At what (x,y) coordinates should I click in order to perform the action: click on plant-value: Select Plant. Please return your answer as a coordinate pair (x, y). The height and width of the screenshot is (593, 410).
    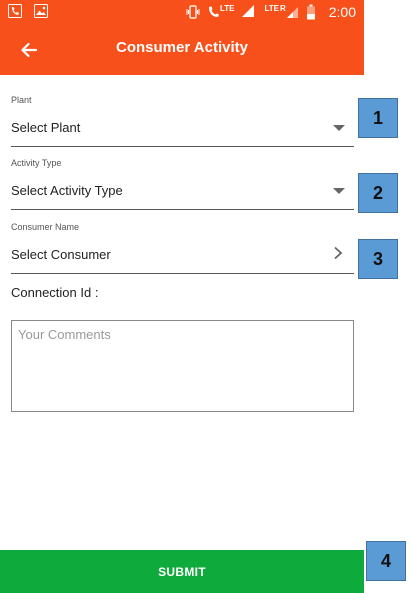
    Looking at the image, I should click on (46, 127).